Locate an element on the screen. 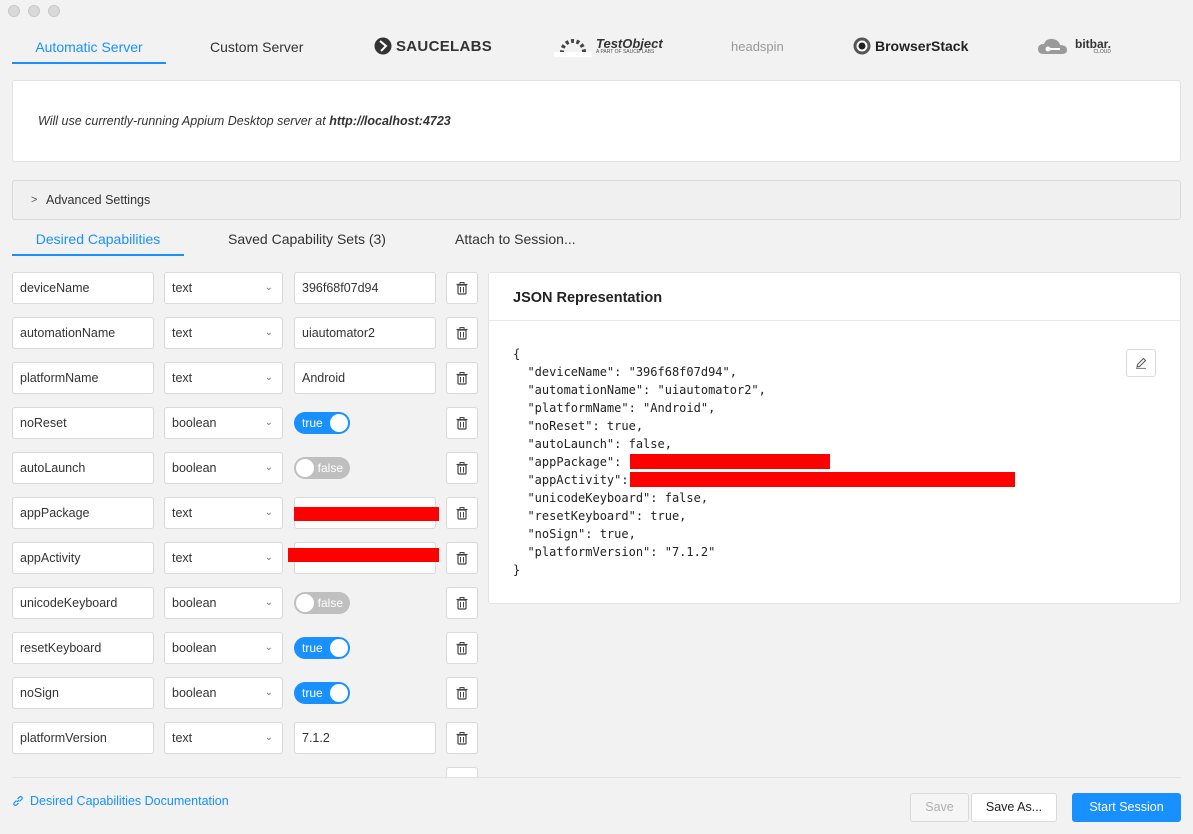 Image resolution: width=1193 pixels, height=834 pixels. start-session-button: Start Session is located at coordinates (1126, 807).